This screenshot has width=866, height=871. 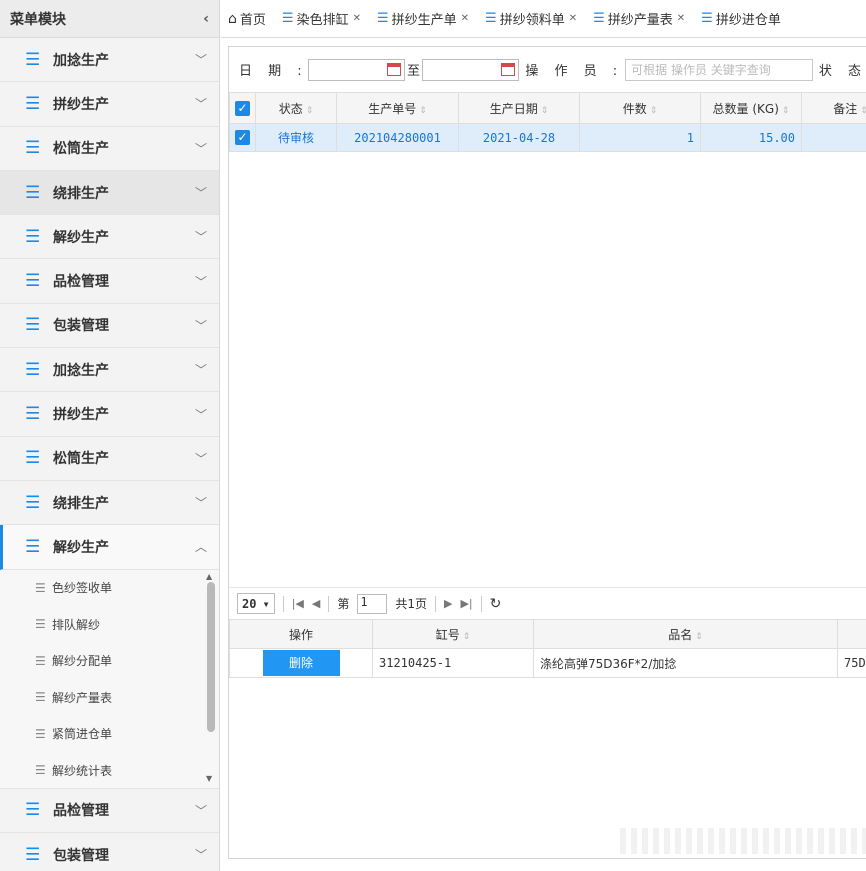 What do you see at coordinates (283, 603) in the screenshot?
I see `divider` at bounding box center [283, 603].